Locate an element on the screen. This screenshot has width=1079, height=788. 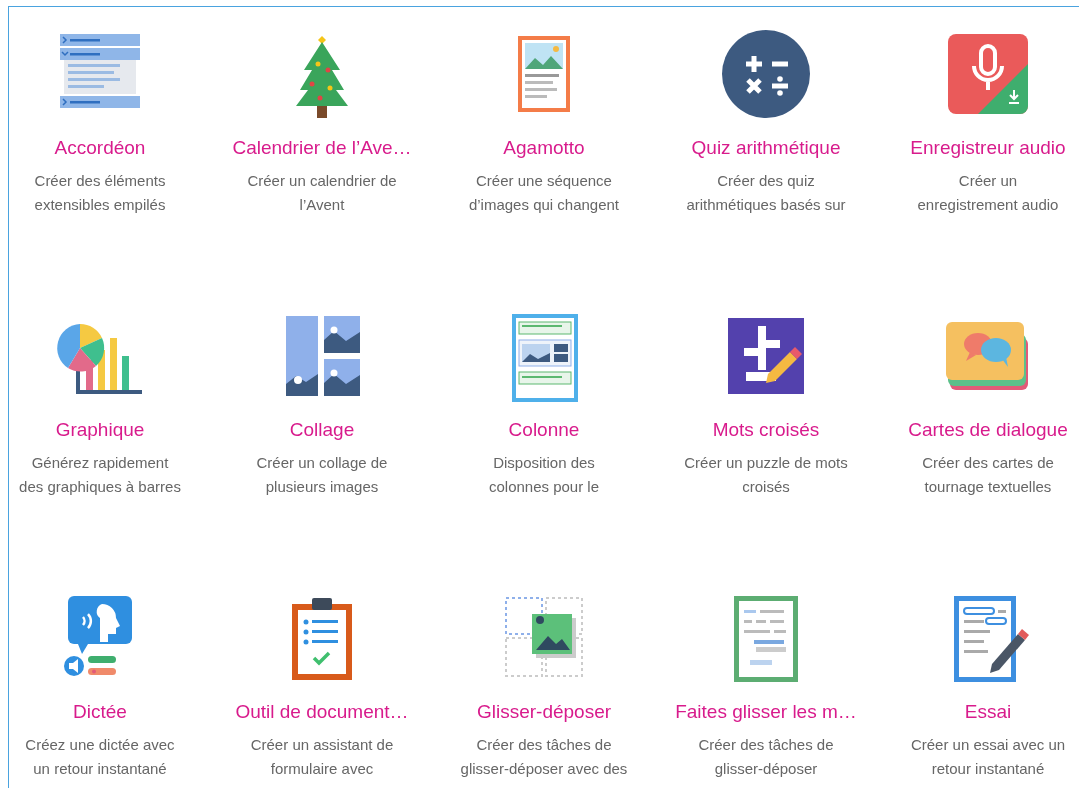
content-type-description: Créer un enregistrement audio is located at coordinates (988, 193).